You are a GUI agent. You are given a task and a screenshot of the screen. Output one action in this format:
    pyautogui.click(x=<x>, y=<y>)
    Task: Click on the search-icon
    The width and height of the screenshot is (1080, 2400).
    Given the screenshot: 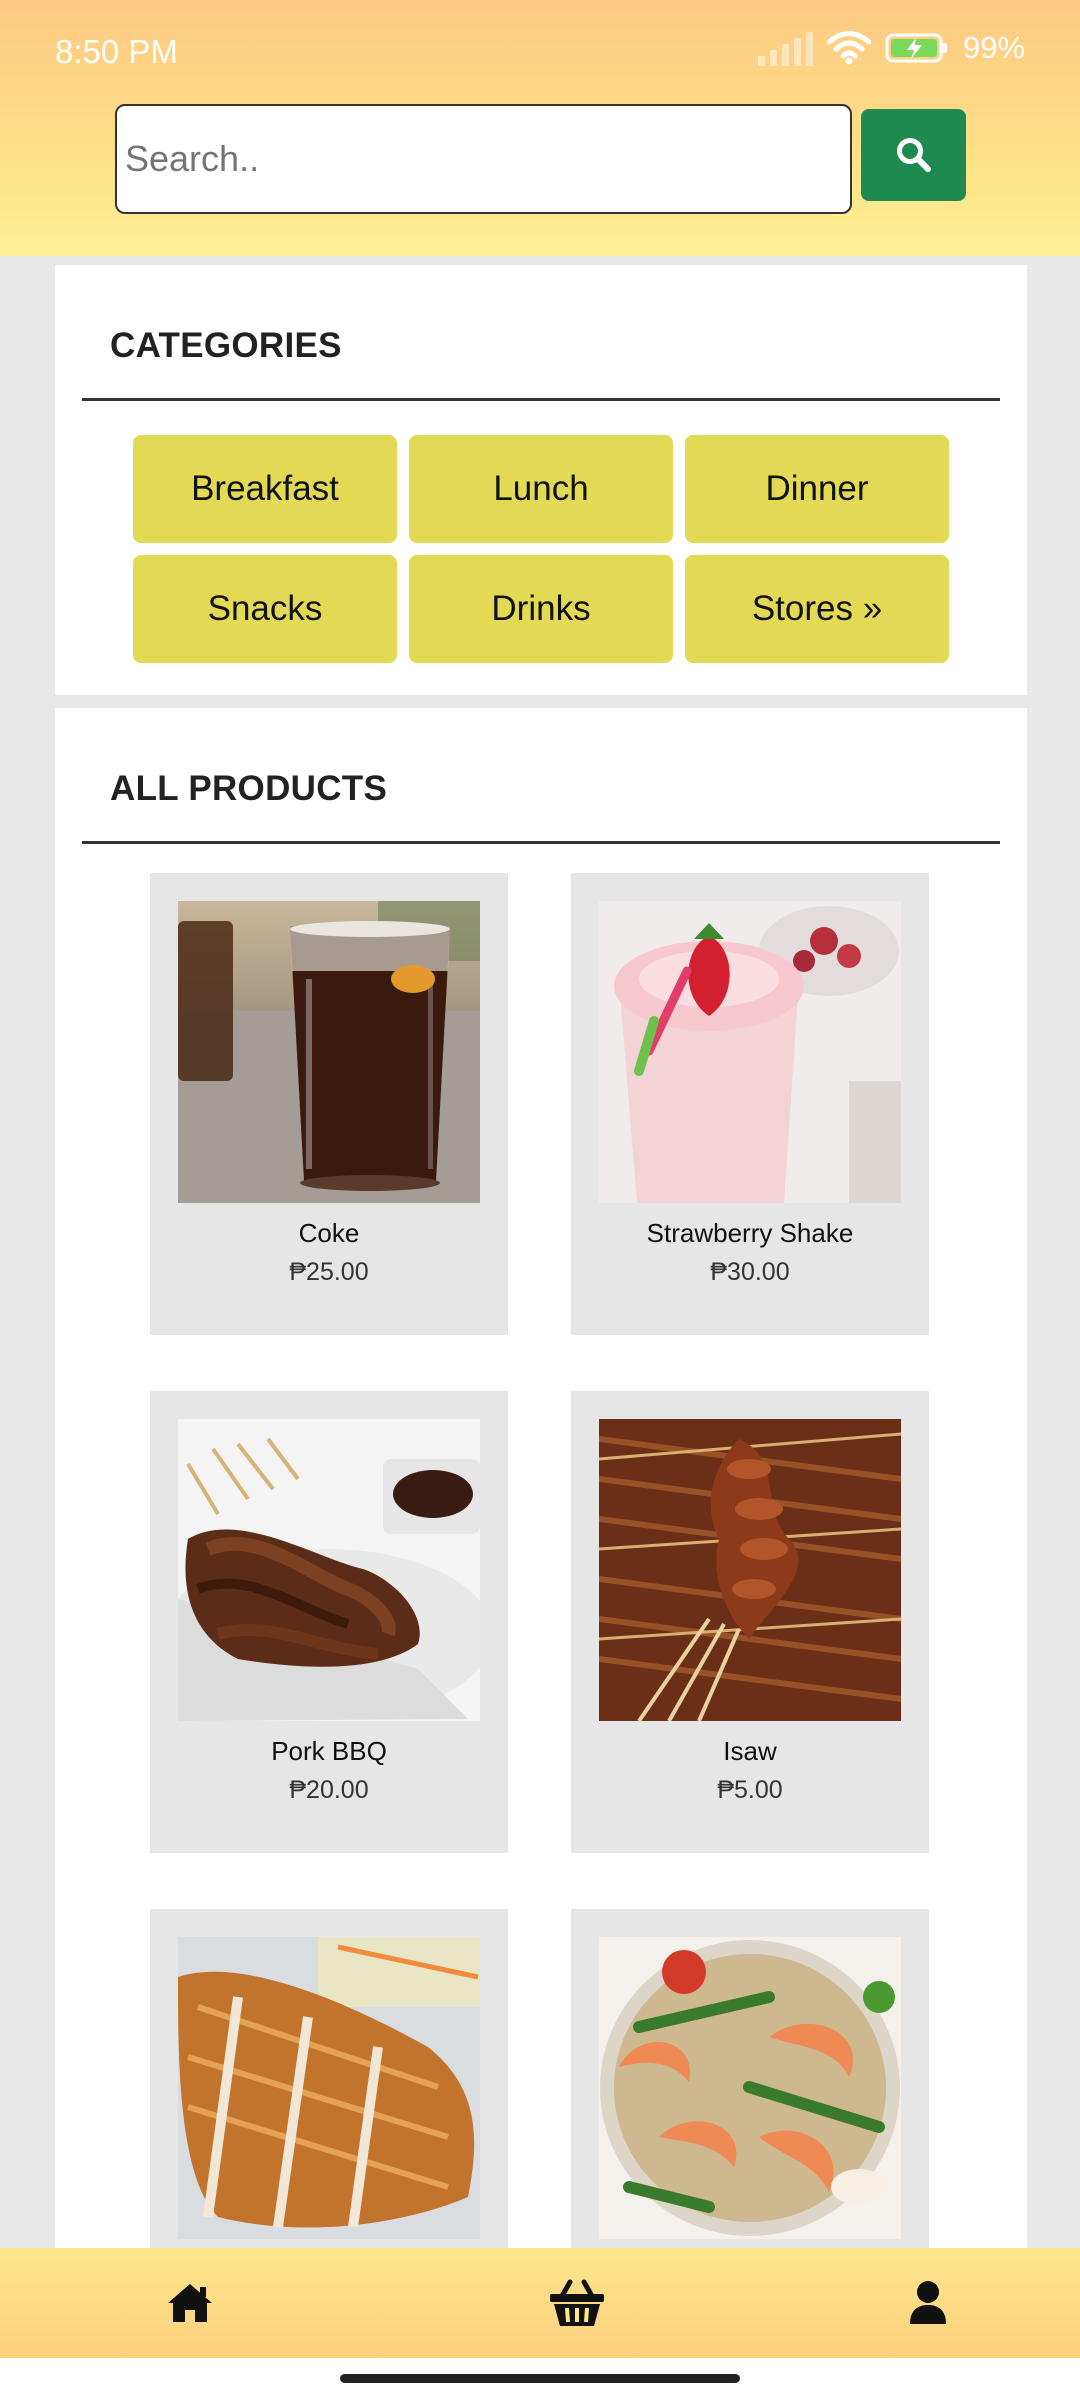 What is the action you would take?
    pyautogui.click(x=913, y=155)
    